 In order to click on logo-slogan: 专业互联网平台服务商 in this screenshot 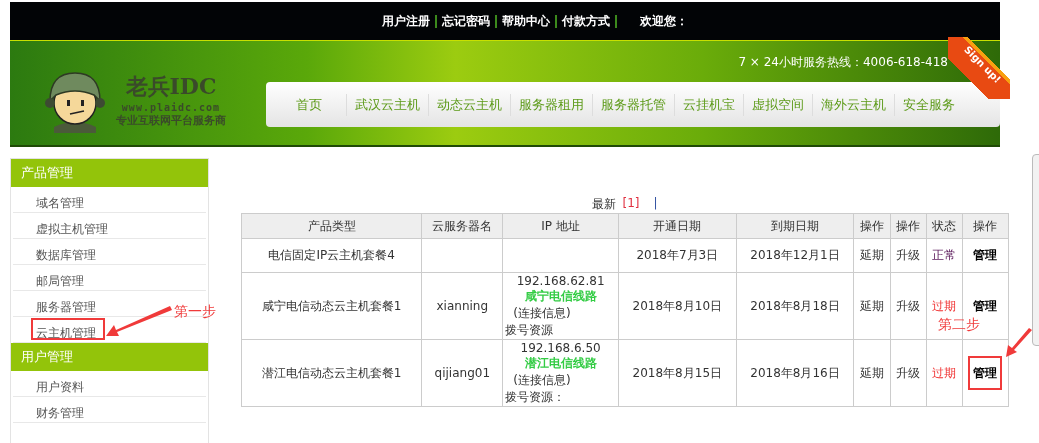, I will do `click(171, 121)`.